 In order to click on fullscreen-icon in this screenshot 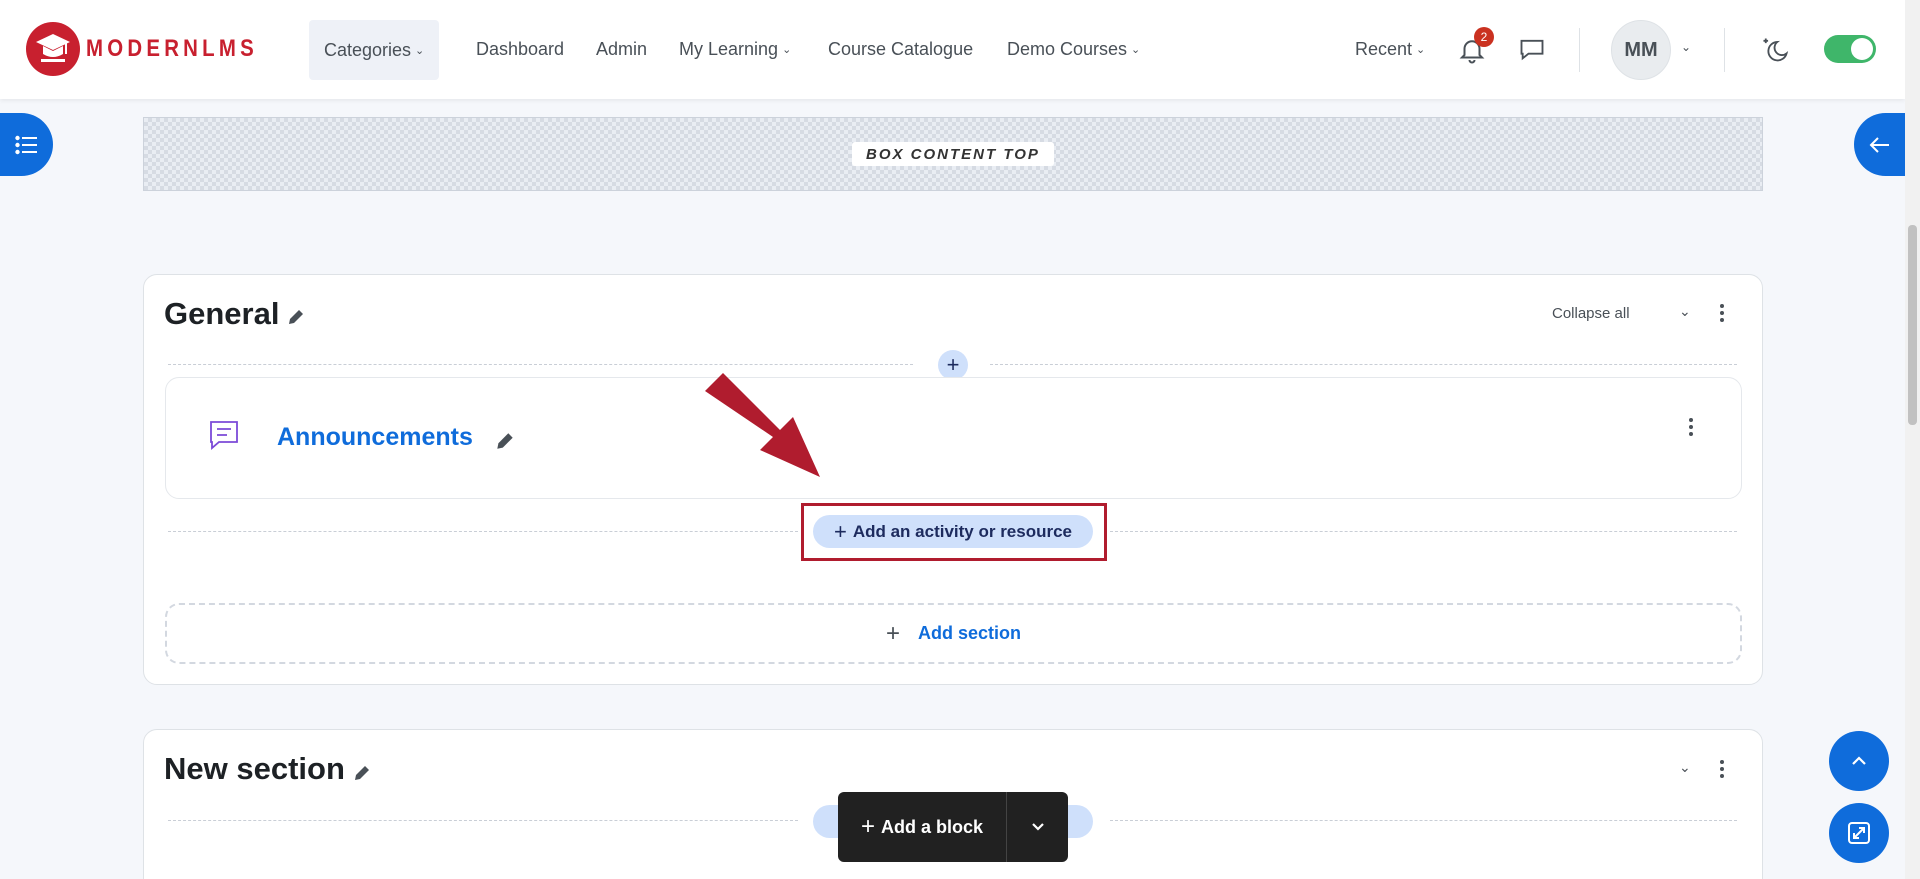, I will do `click(1859, 833)`.